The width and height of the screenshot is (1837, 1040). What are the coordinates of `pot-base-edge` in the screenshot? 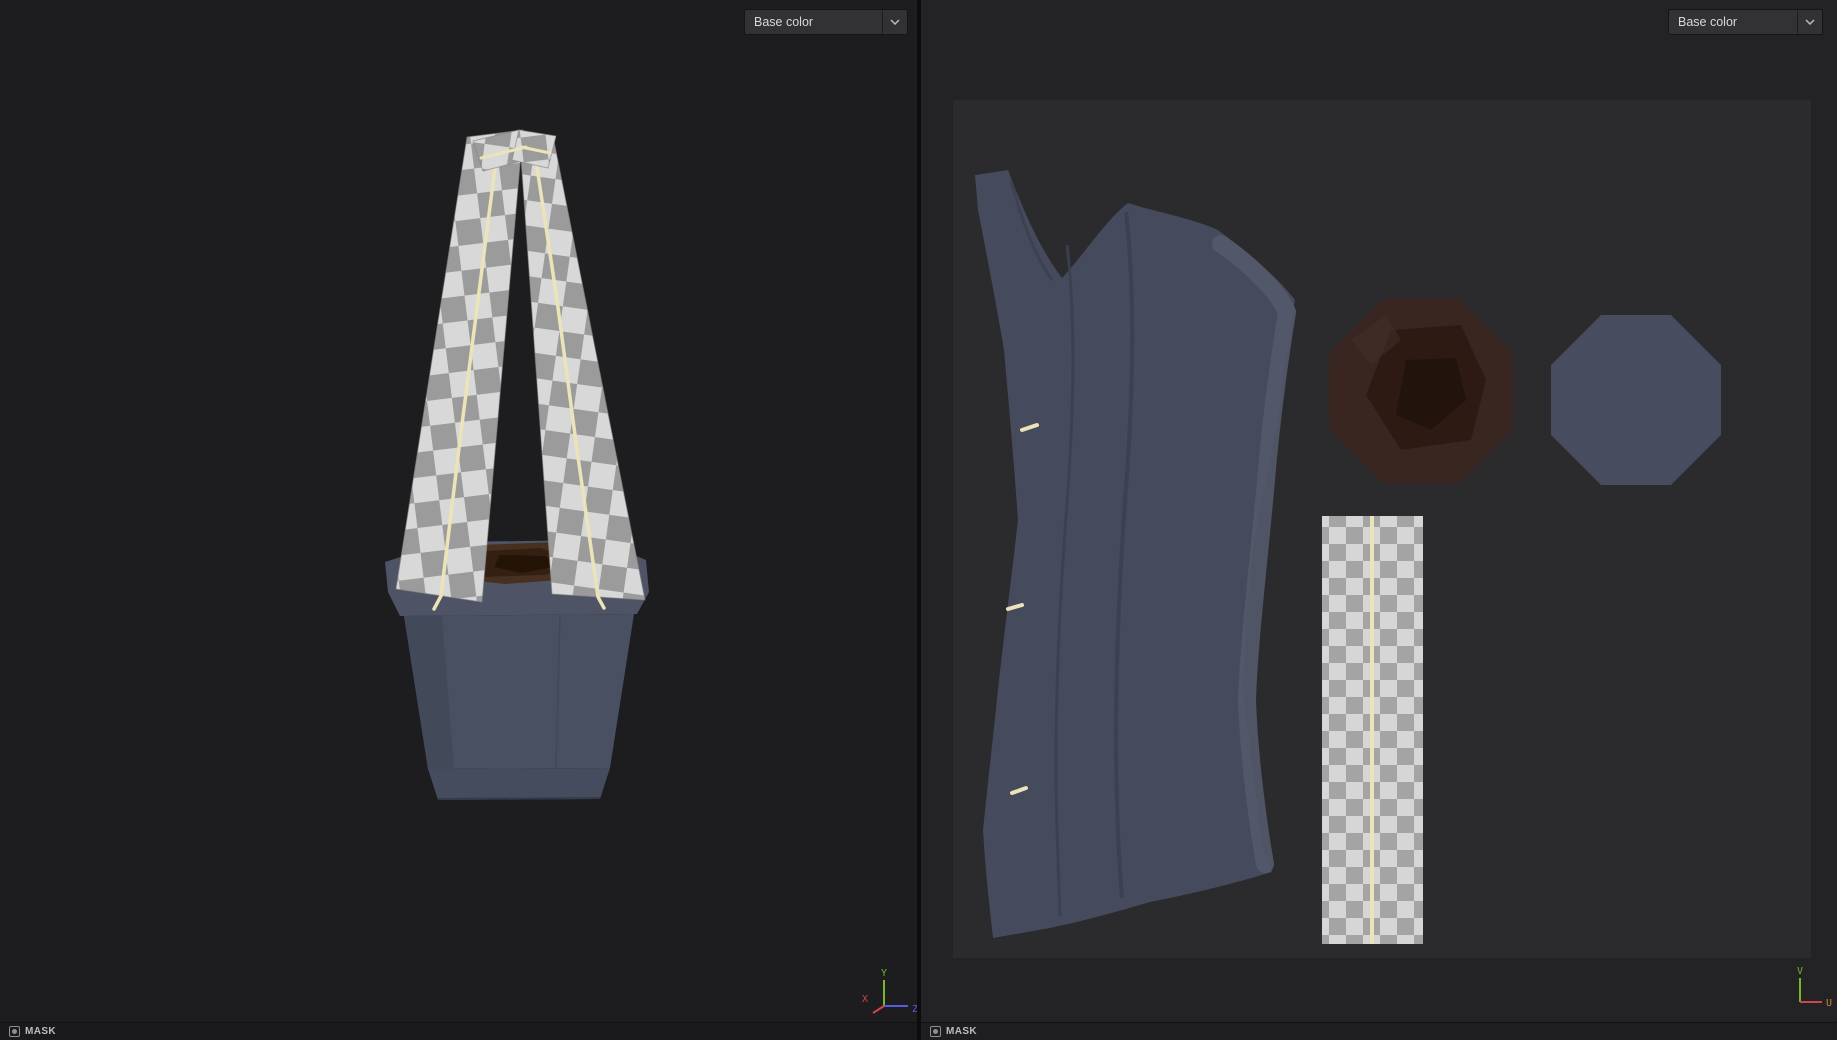 It's located at (519, 798).